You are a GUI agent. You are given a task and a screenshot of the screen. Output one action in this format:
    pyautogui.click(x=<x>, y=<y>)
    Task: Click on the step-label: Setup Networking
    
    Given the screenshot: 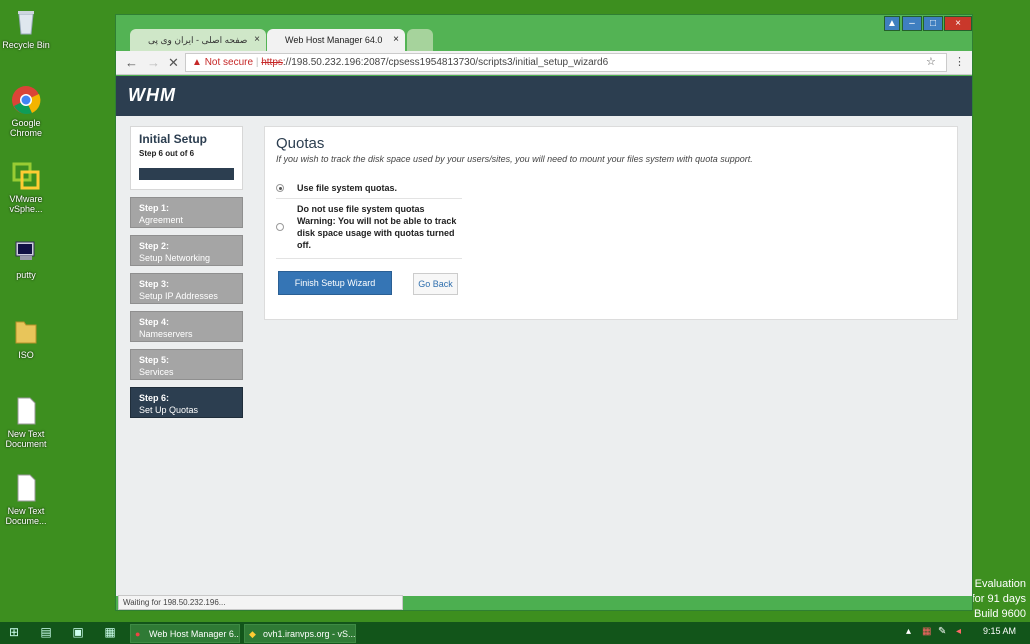 What is the action you would take?
    pyautogui.click(x=175, y=258)
    